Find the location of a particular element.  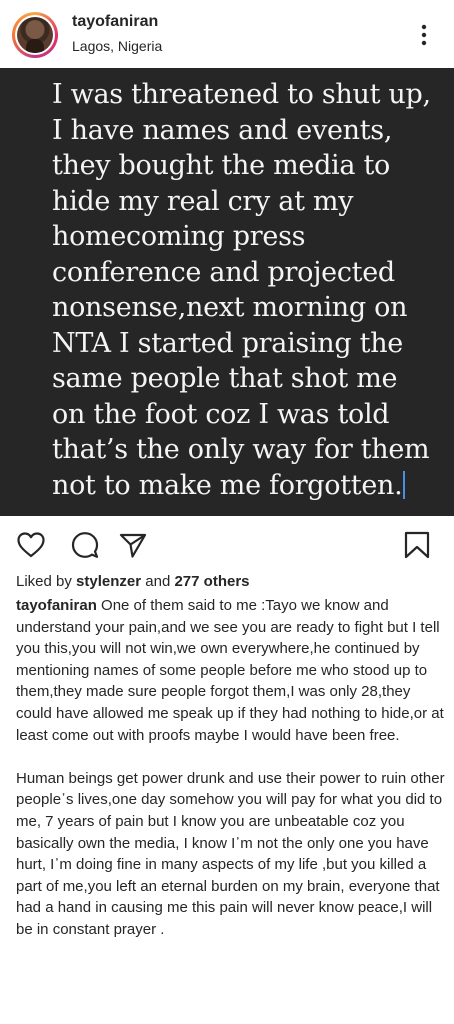

likes-and: and is located at coordinates (158, 581).